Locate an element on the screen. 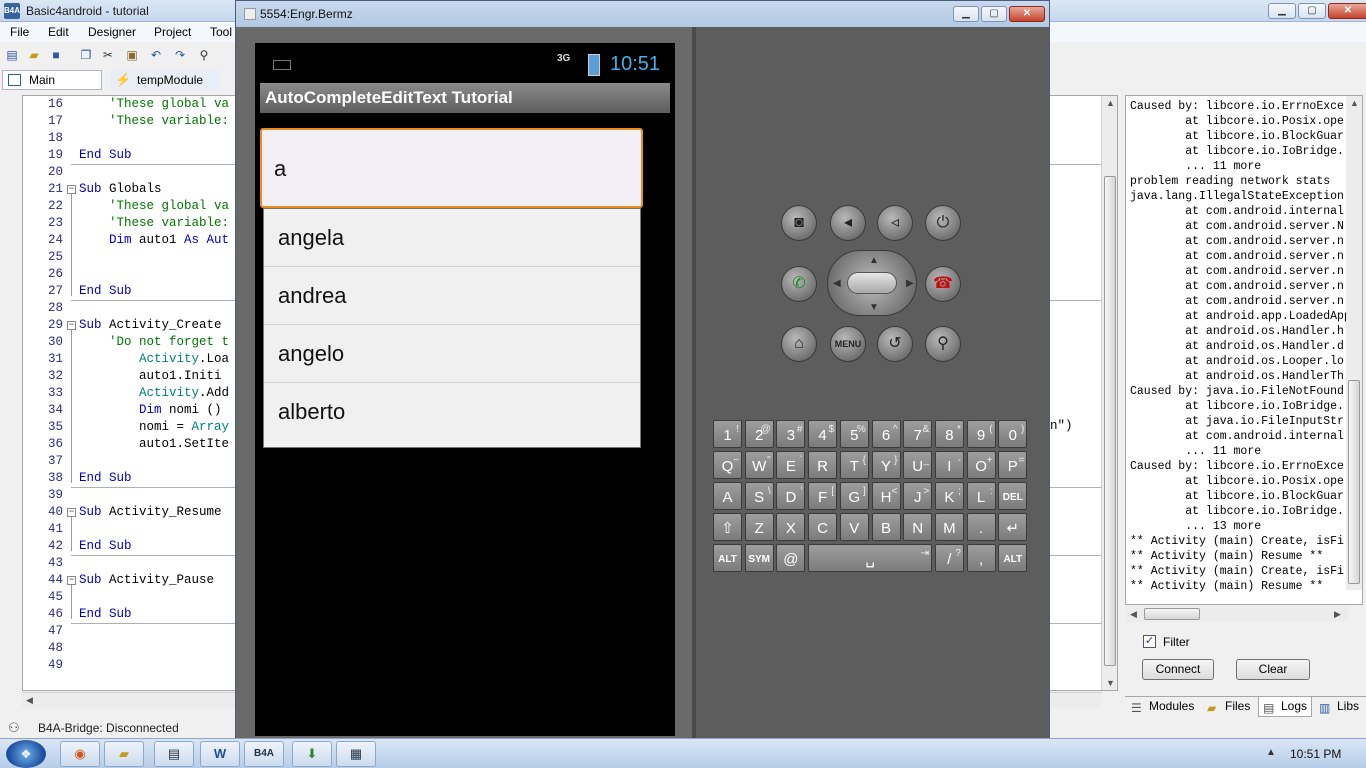 The height and width of the screenshot is (768, 1366). editor-vertical-scrollbar: ▲ ▼ is located at coordinates (1109, 393).